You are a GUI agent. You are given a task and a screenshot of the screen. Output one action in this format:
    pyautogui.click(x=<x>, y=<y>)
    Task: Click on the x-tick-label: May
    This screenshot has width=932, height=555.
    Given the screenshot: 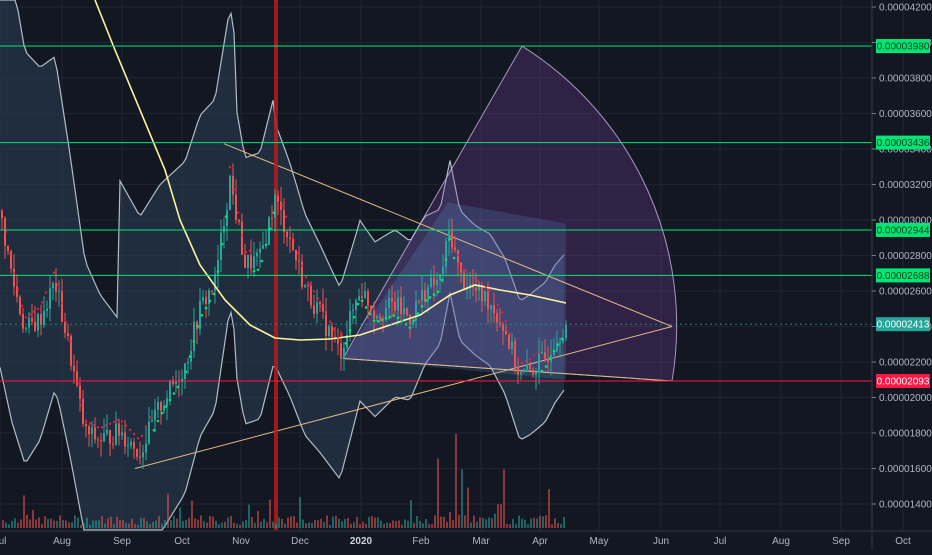 What is the action you would take?
    pyautogui.click(x=599, y=541)
    